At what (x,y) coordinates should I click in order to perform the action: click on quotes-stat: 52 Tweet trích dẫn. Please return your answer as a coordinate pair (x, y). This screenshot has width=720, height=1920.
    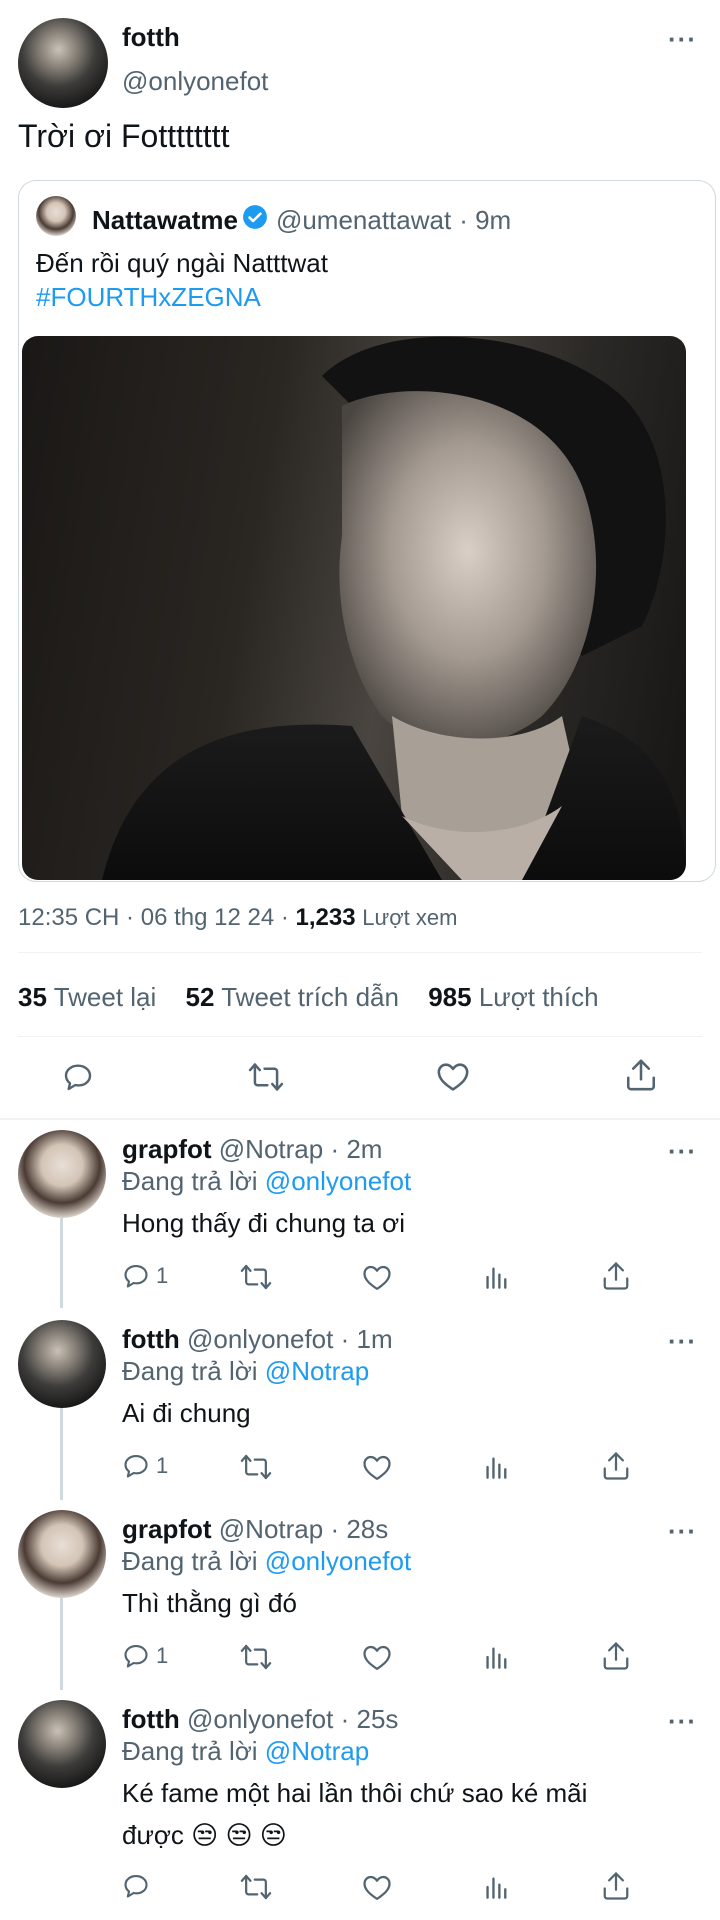
    Looking at the image, I should click on (292, 997).